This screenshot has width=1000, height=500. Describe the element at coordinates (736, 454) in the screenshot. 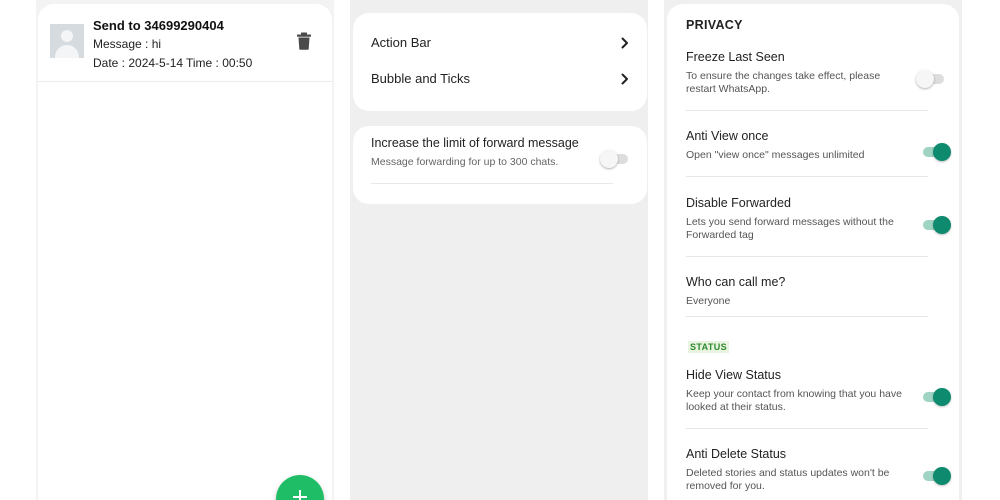

I see `anti-delete-status-title: Anti Delete Status` at that location.